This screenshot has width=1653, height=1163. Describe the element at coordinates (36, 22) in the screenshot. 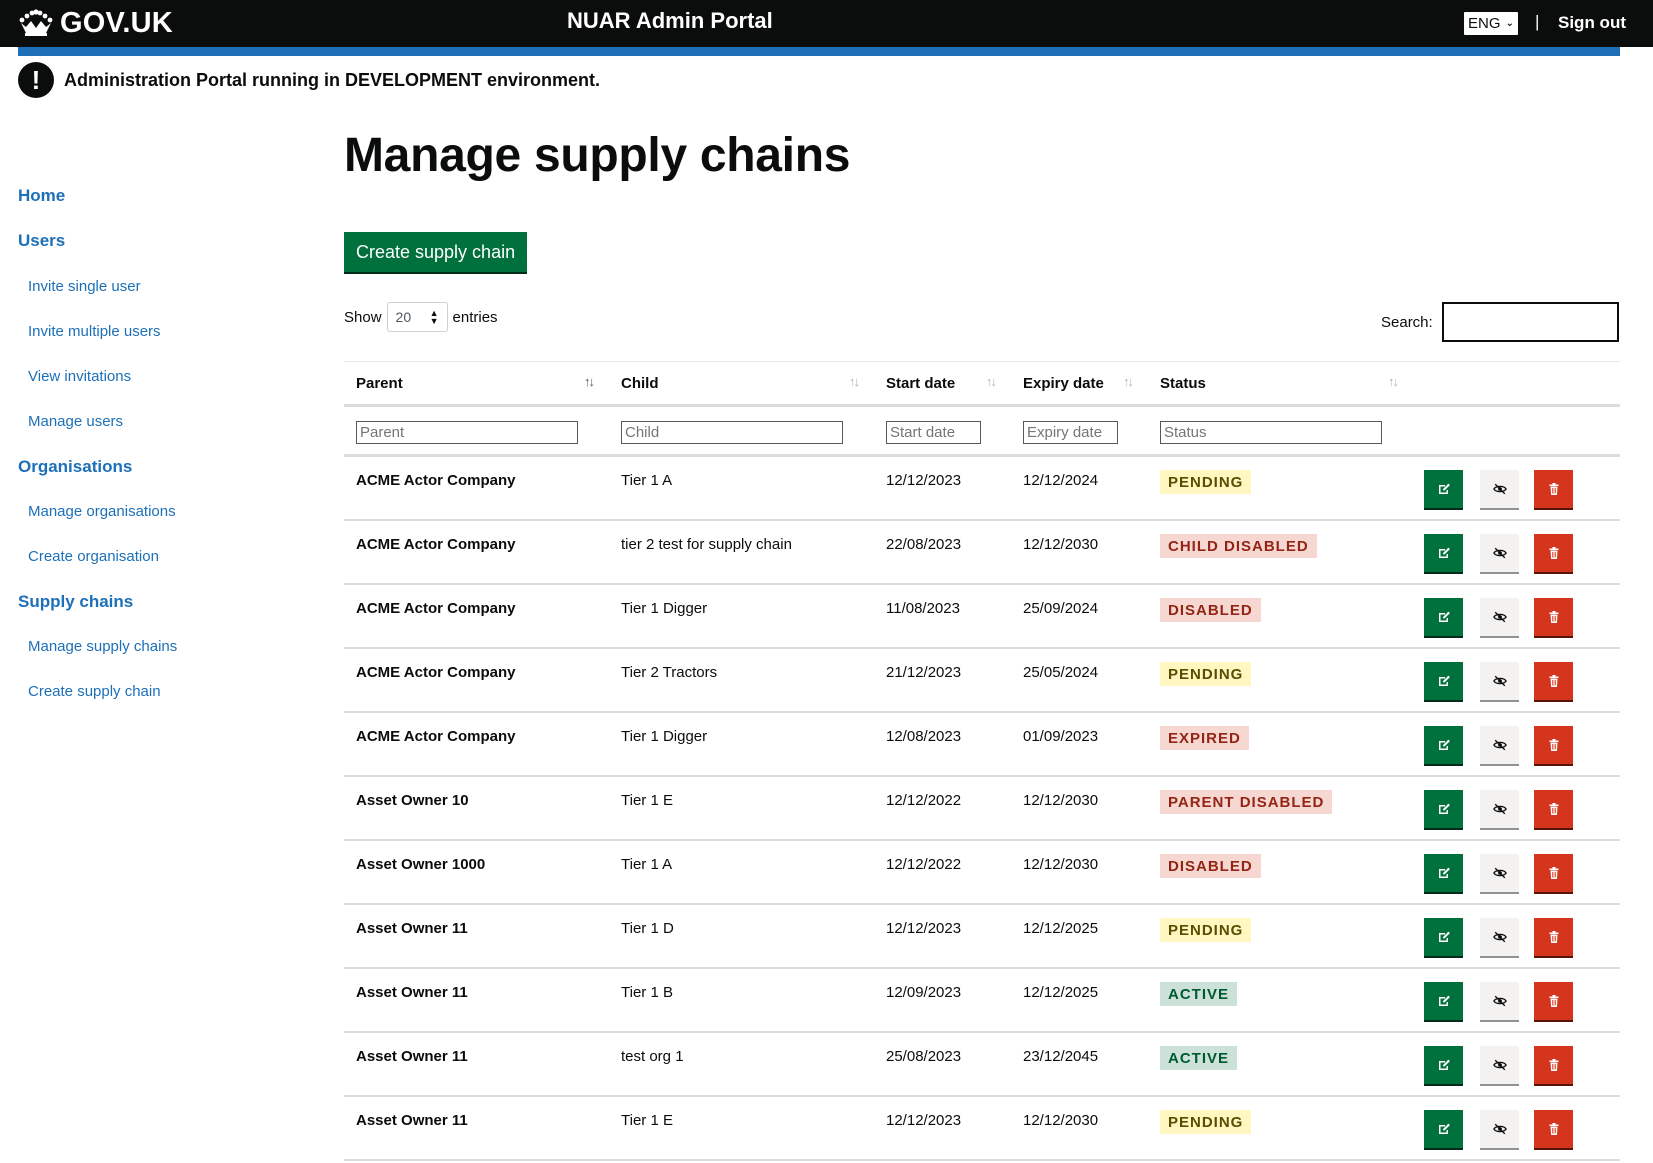

I see `crown-icon` at that location.